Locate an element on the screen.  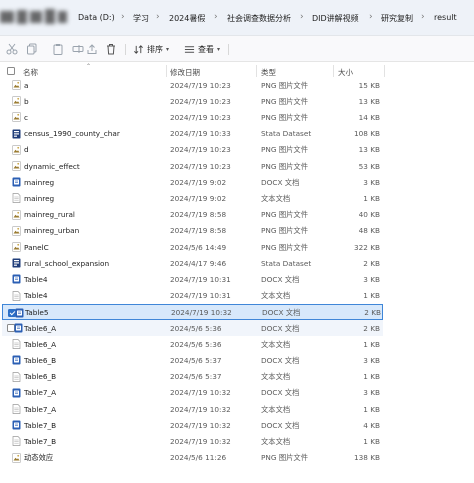
file-row: c 2024/7/19 10:23 PNG 图片文件 14 KB is located at coordinates (237, 117).